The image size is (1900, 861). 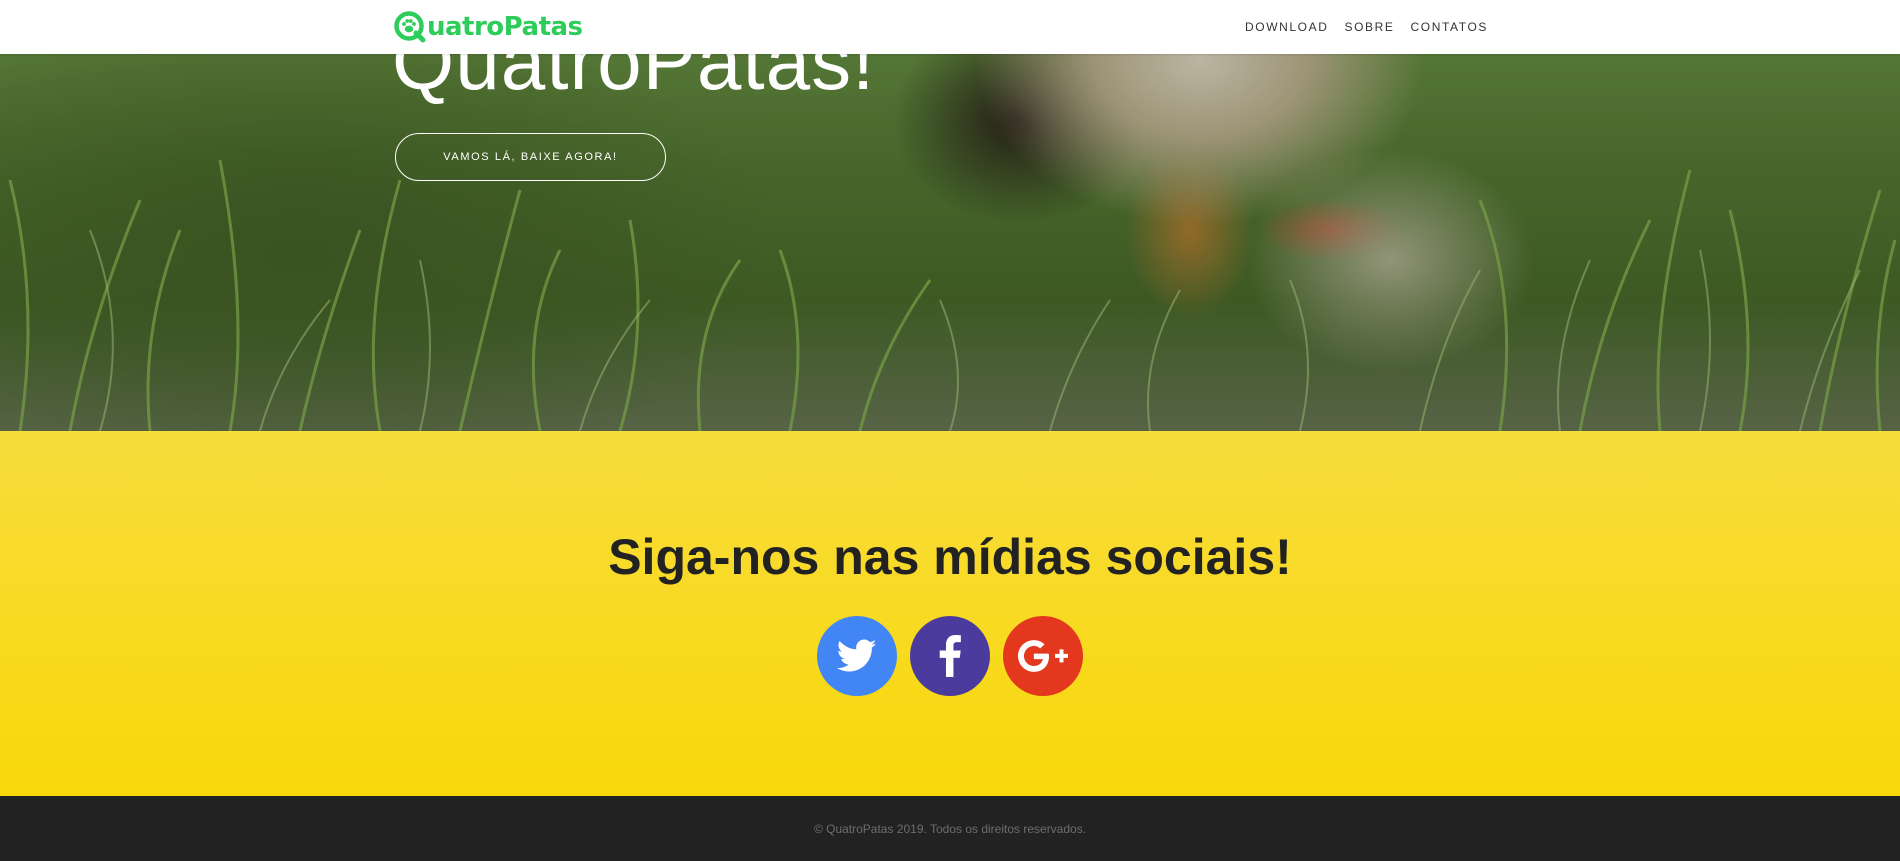 I want to click on brand-logo: uatroPatas, so click(x=488, y=27).